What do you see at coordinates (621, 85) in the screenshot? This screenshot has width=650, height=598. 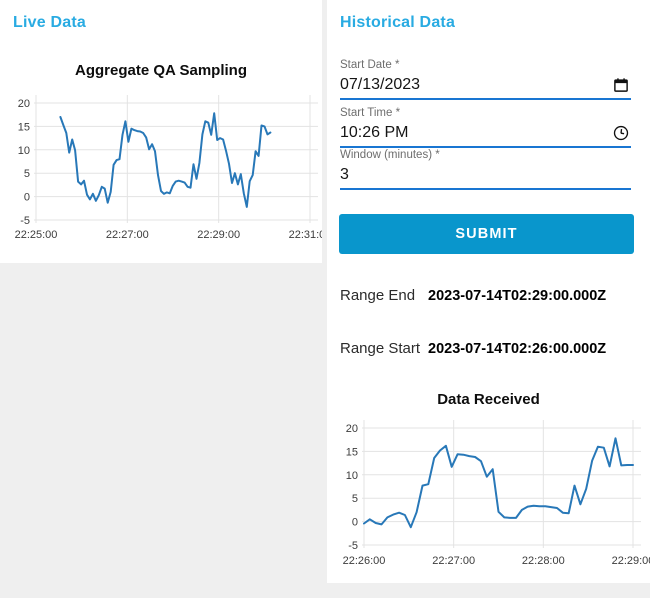 I see `calendar-icon` at bounding box center [621, 85].